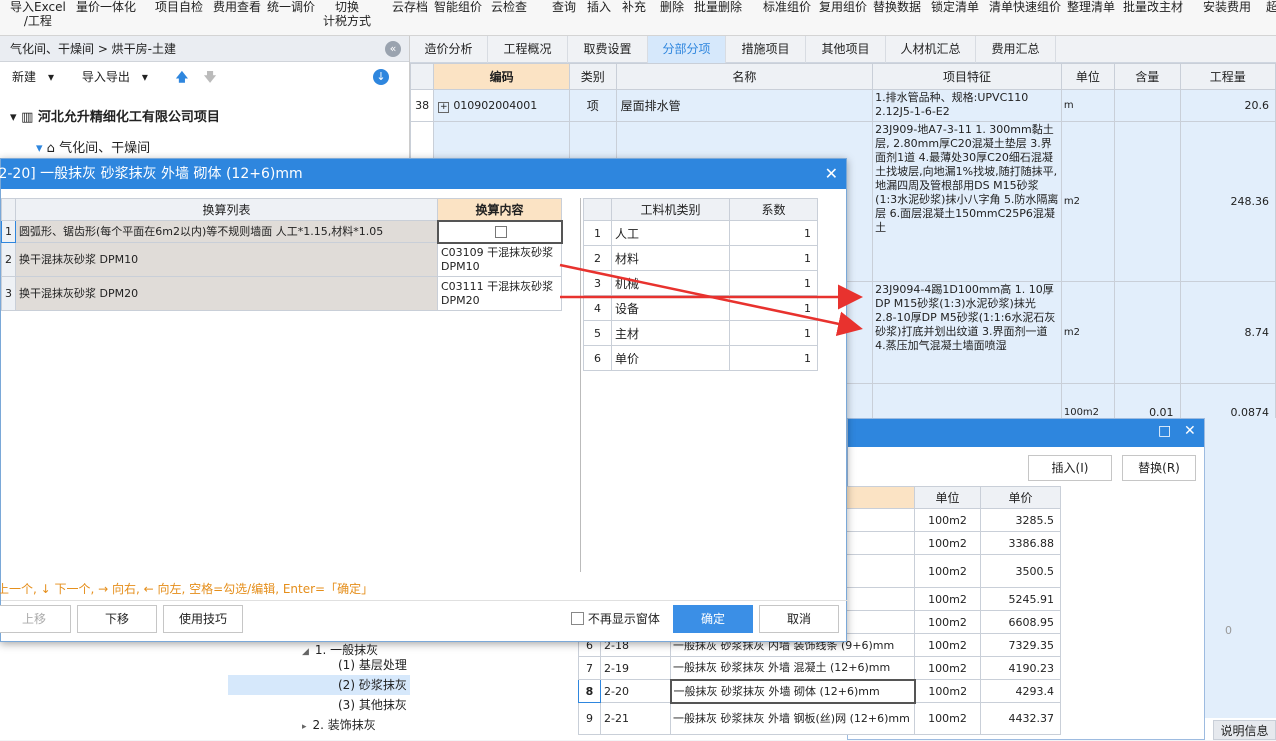  I want to click on table-row: 1 人工 1, so click(700, 233).